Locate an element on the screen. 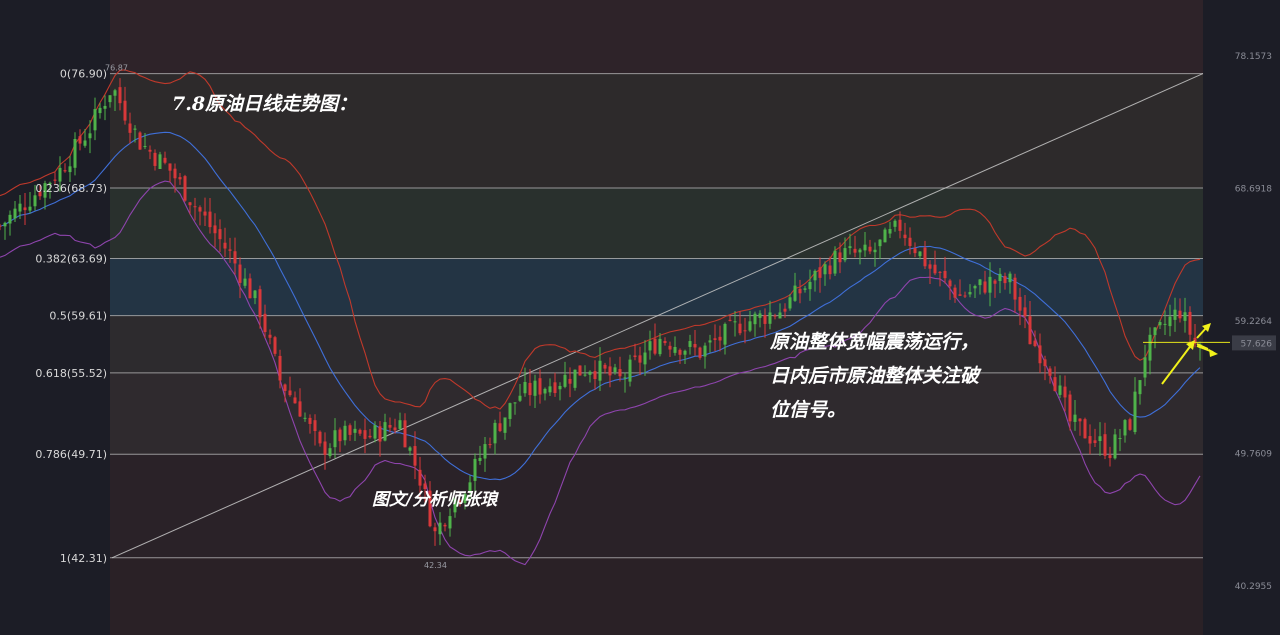 This screenshot has height=635, width=1280. fib-zone-0.382 is located at coordinates (656, 287).